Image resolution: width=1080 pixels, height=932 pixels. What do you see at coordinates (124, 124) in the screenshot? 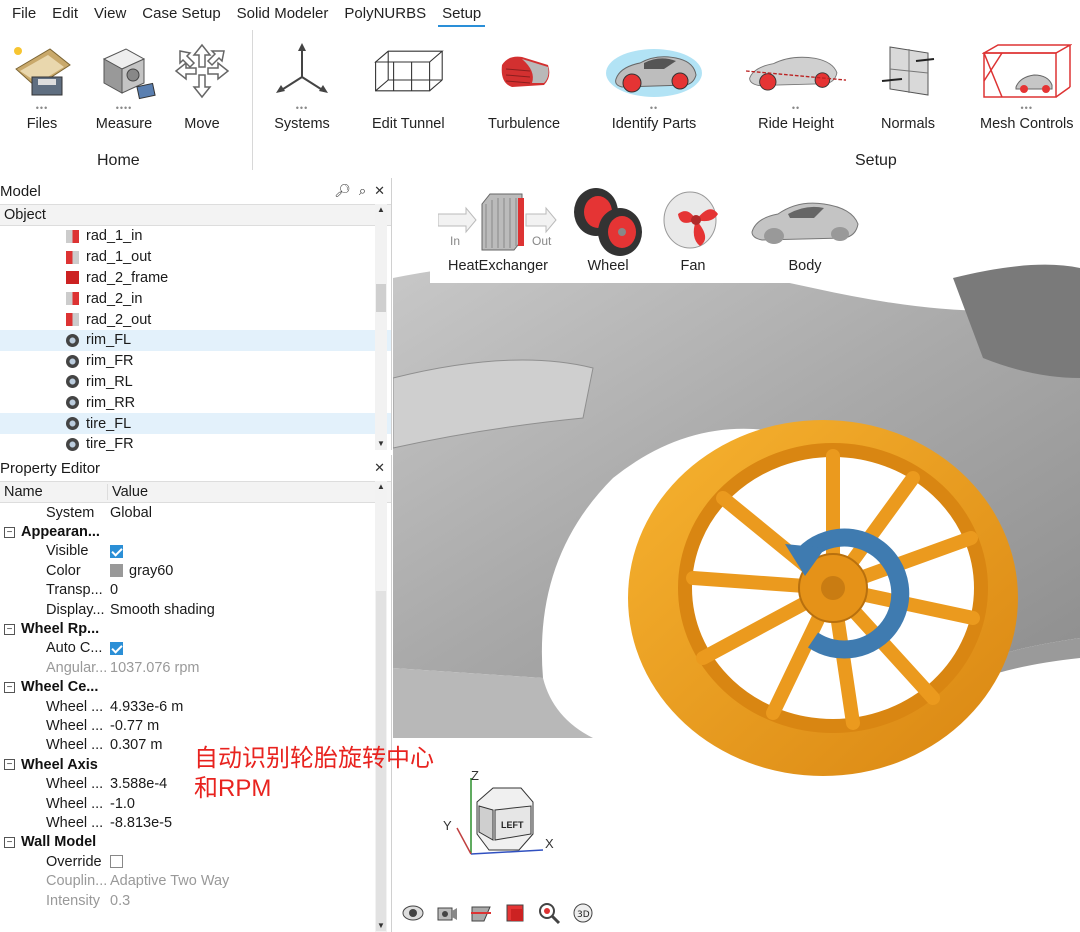
I see `measure-label: Measure` at bounding box center [124, 124].